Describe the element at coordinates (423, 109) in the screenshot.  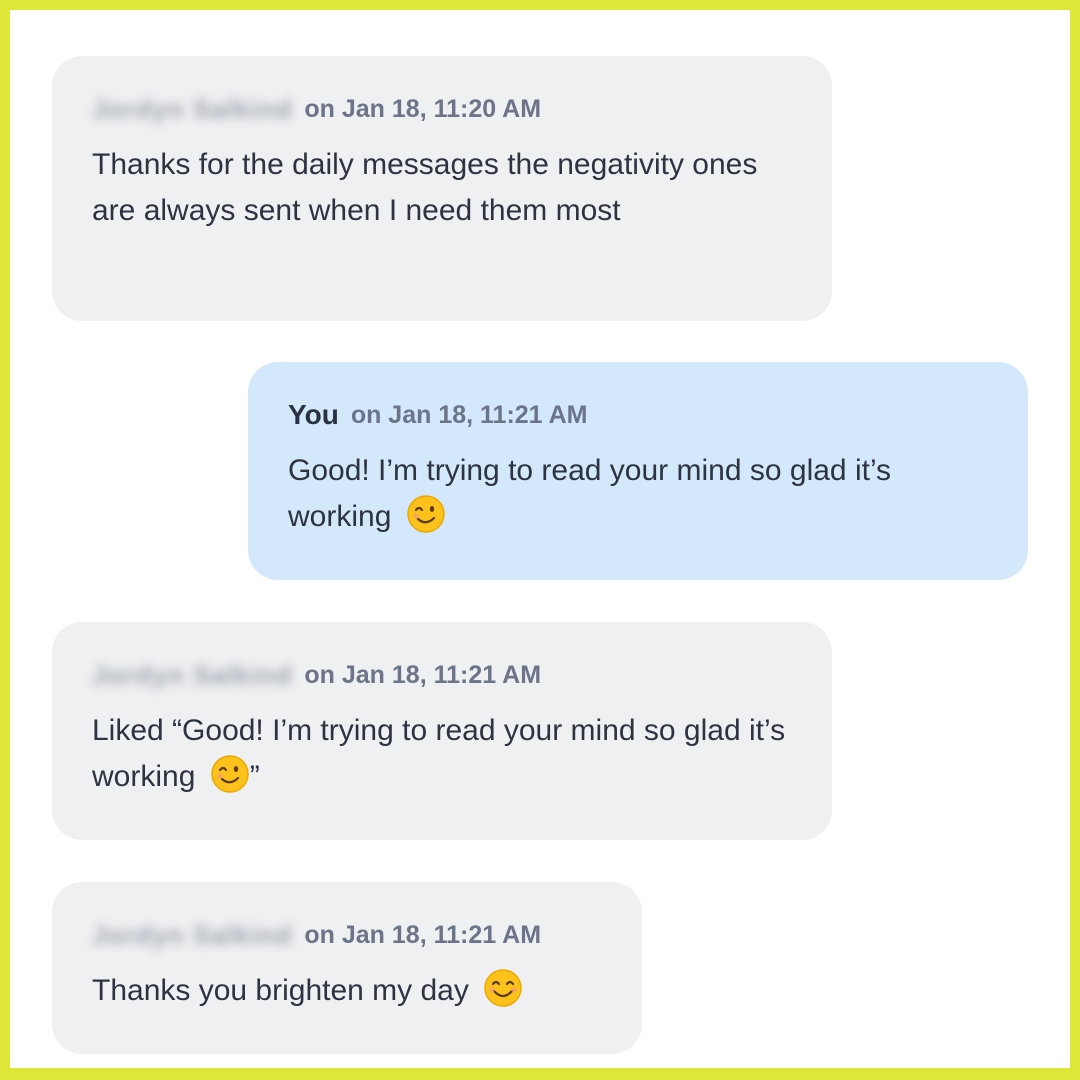
I see `message-timestamp: on Jan 18, 11:20 AM` at that location.